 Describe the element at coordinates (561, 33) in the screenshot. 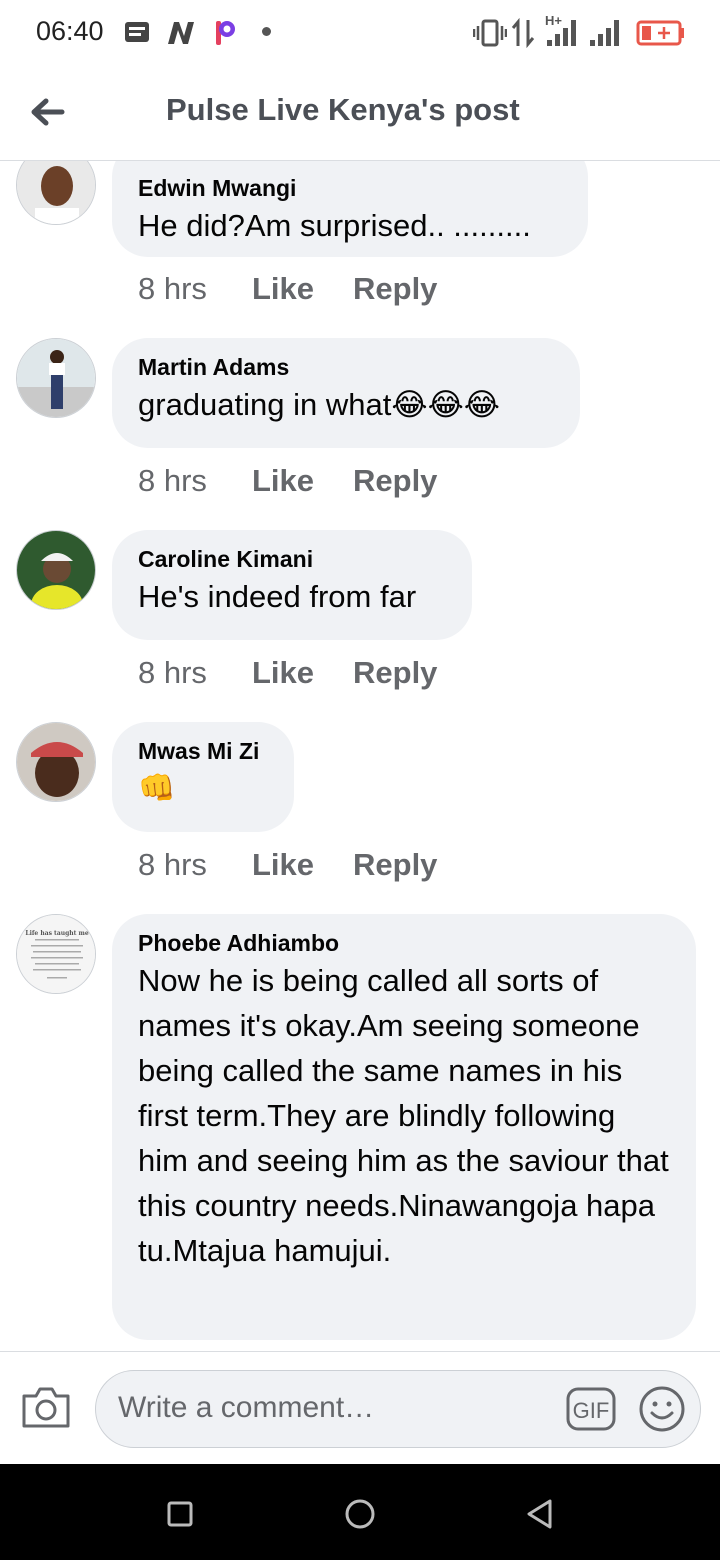

I see `signal-strength-icon` at that location.